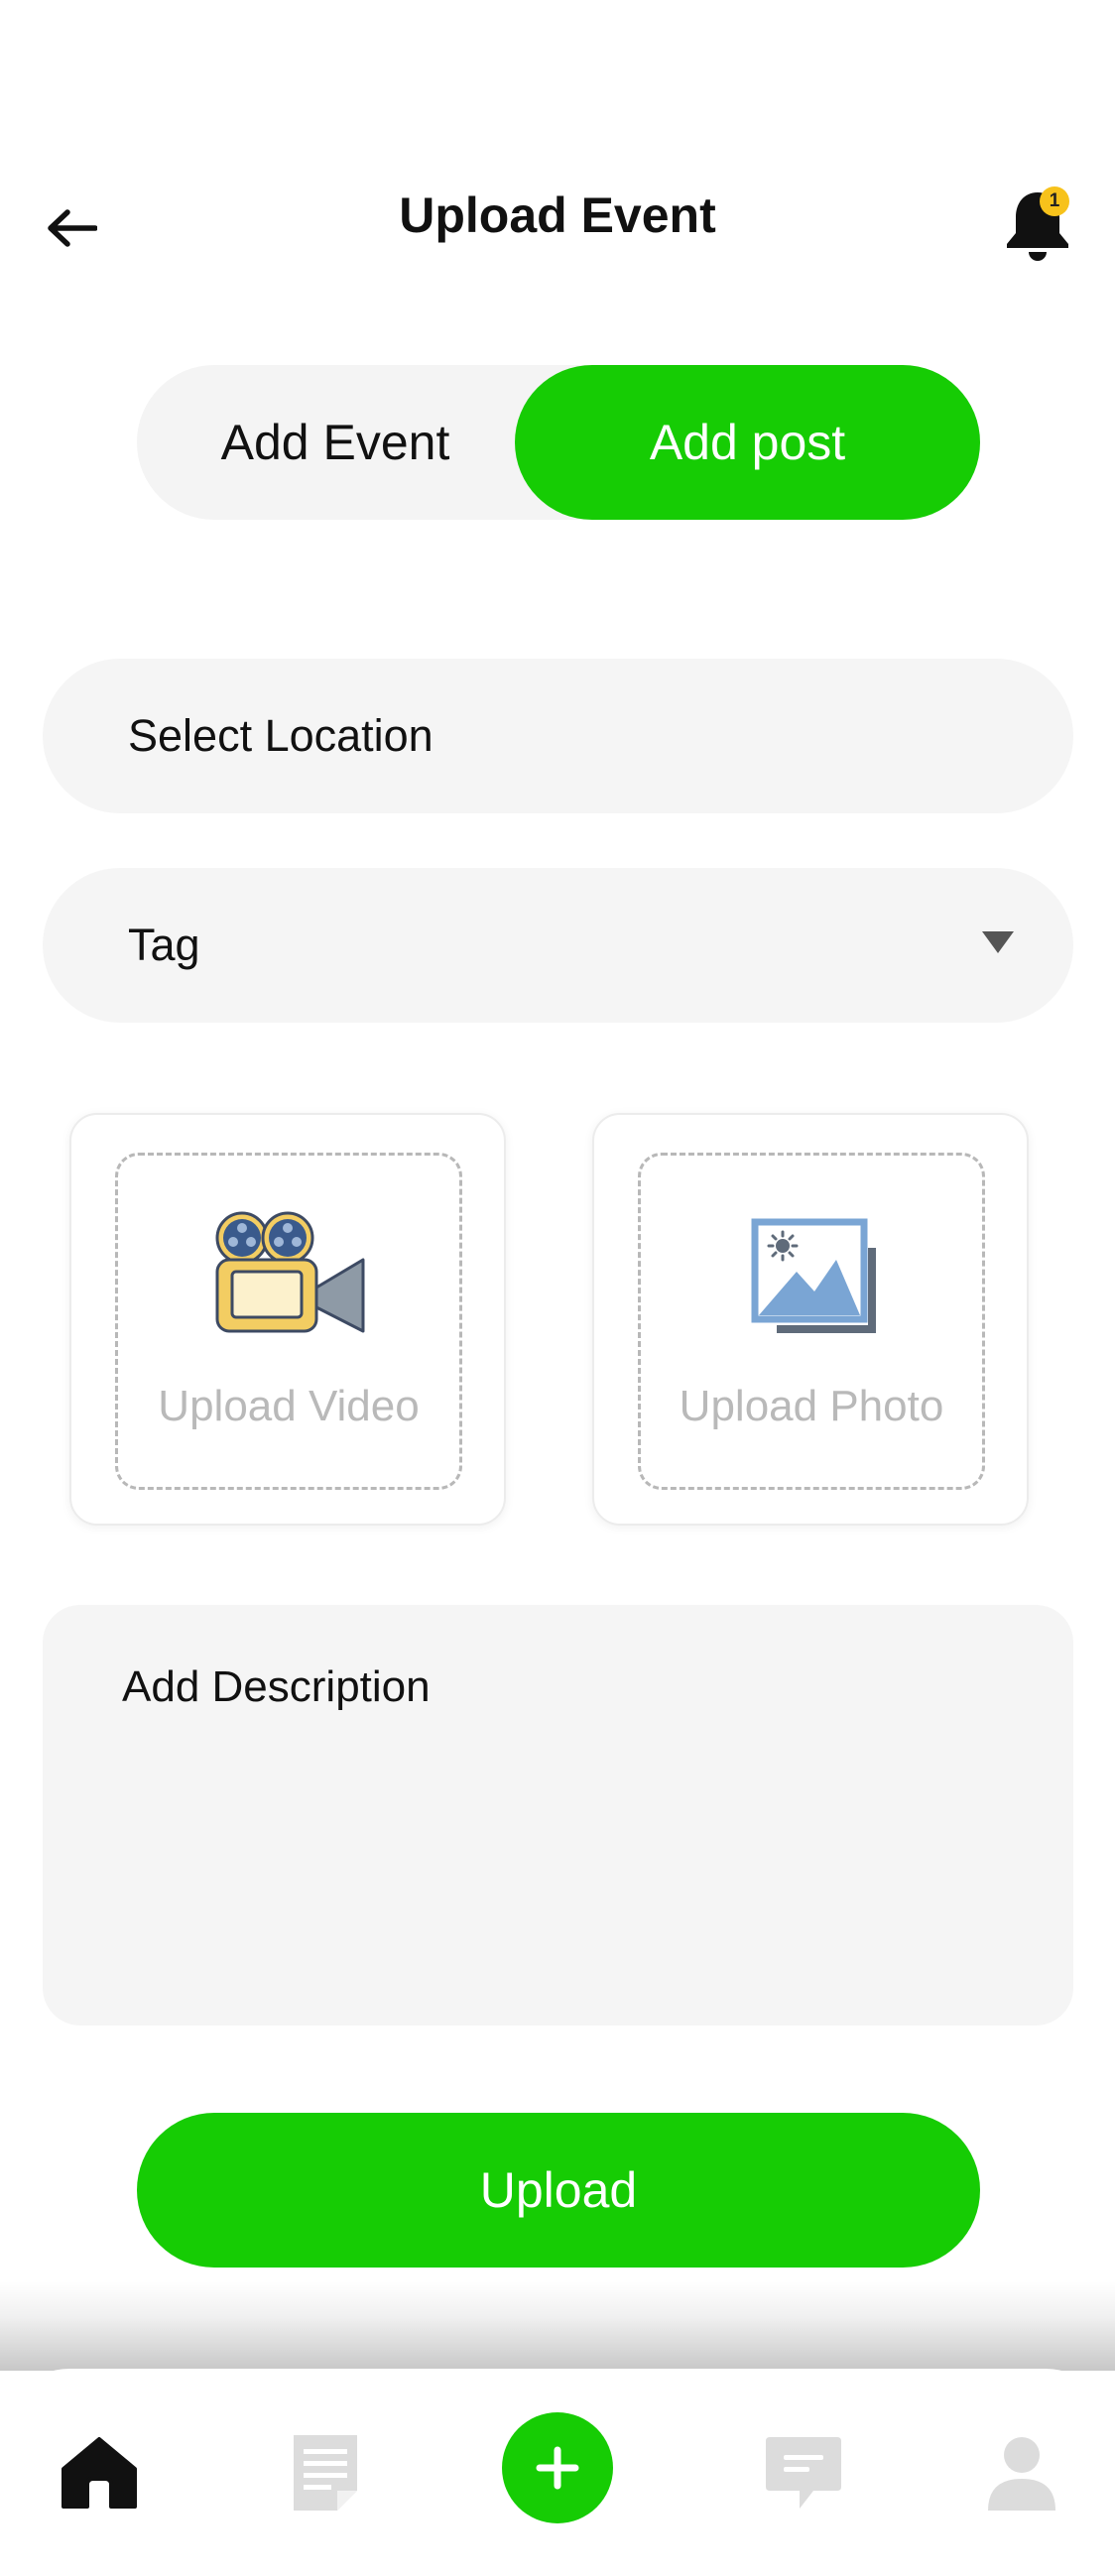 The width and height of the screenshot is (1115, 2576). What do you see at coordinates (164, 945) in the screenshot?
I see `tag-placeholder: Tag` at bounding box center [164, 945].